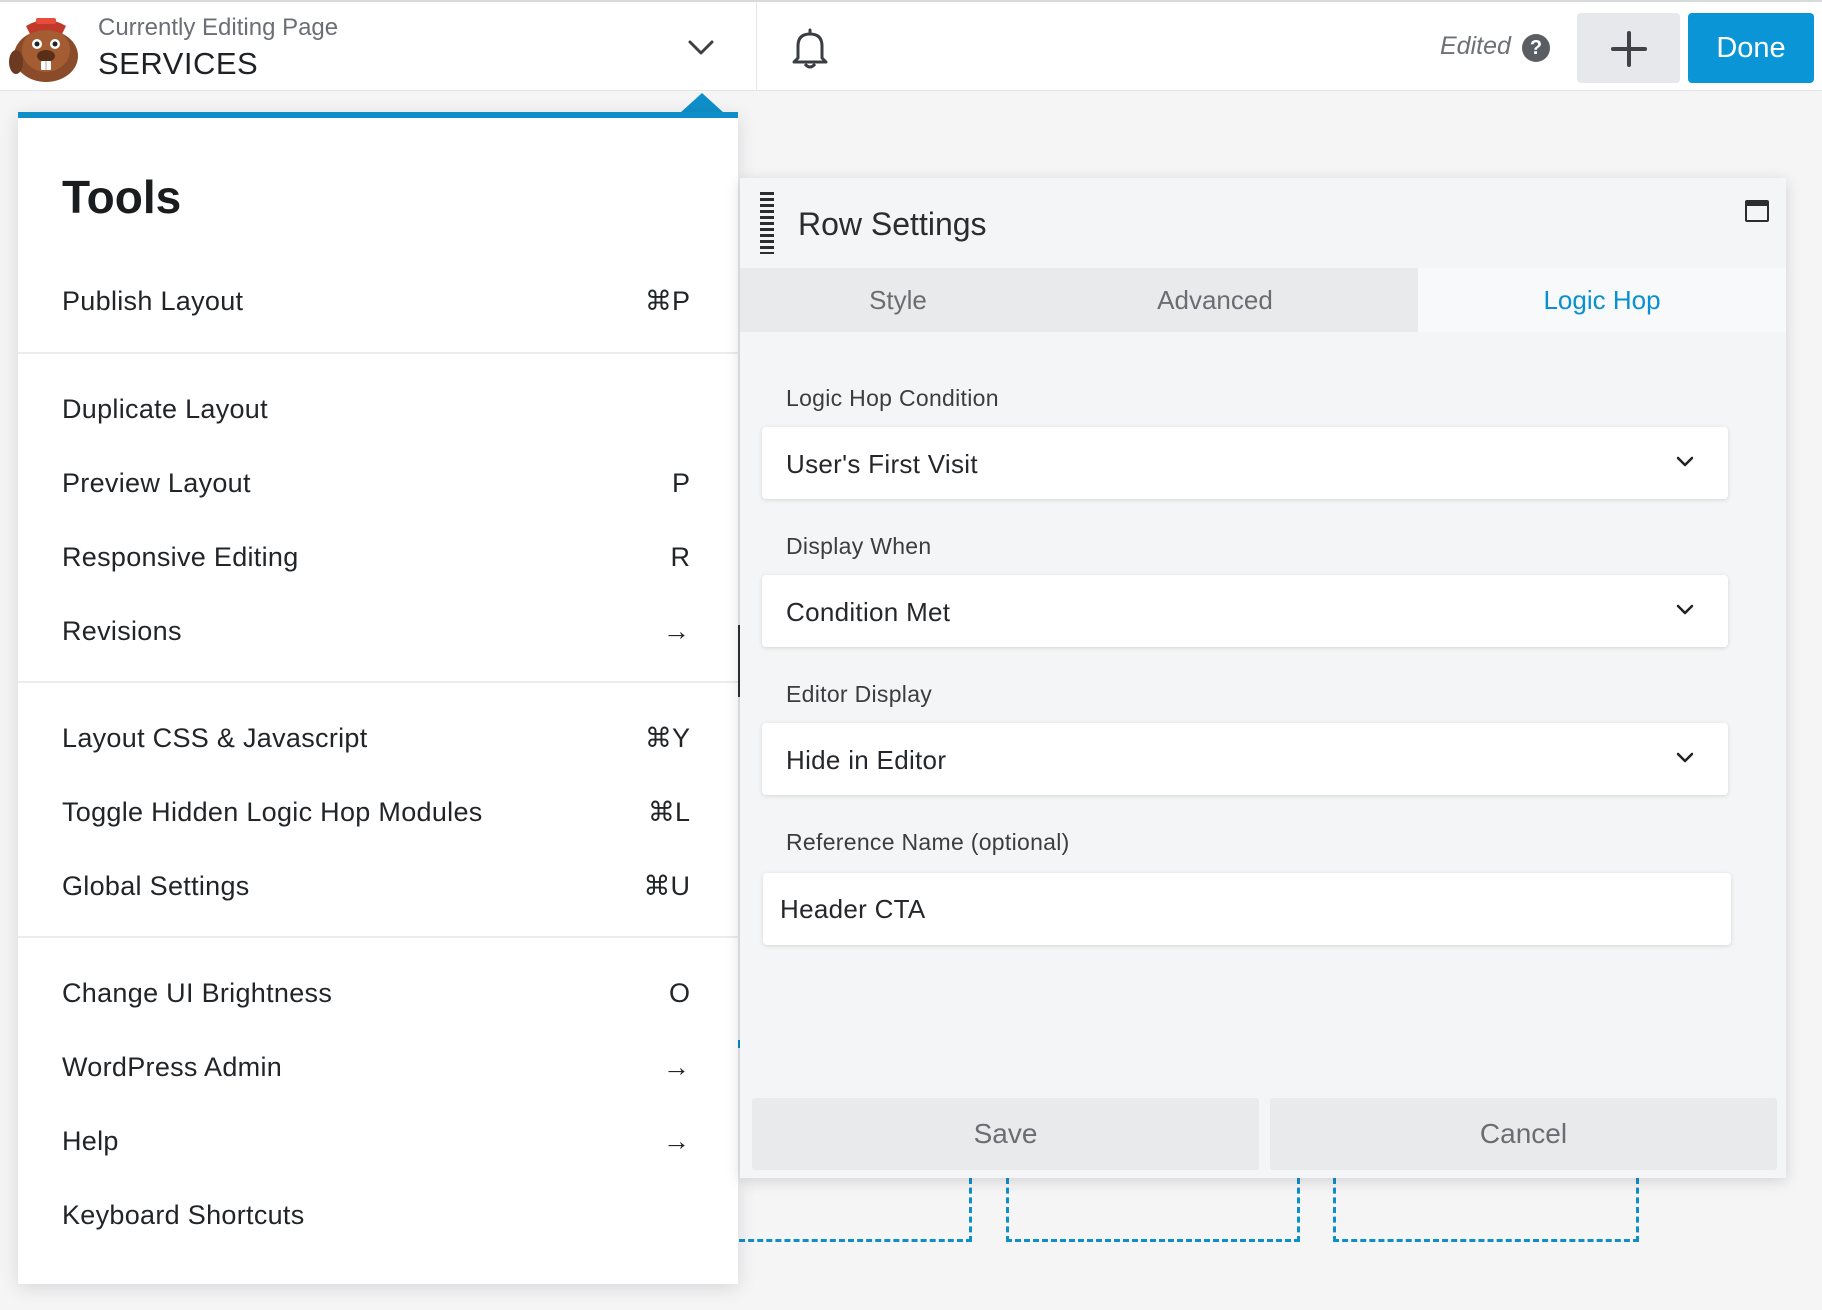  I want to click on menu-item-change-ui-brightness: Change UI Brightness O, so click(378, 996).